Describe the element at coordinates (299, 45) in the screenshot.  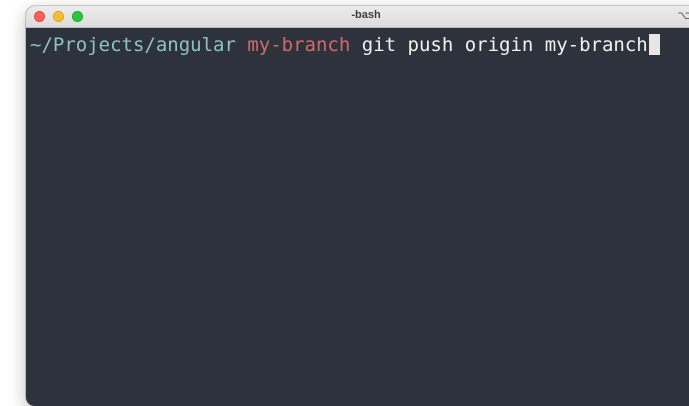
I see `prompt-branch: my-branch` at that location.